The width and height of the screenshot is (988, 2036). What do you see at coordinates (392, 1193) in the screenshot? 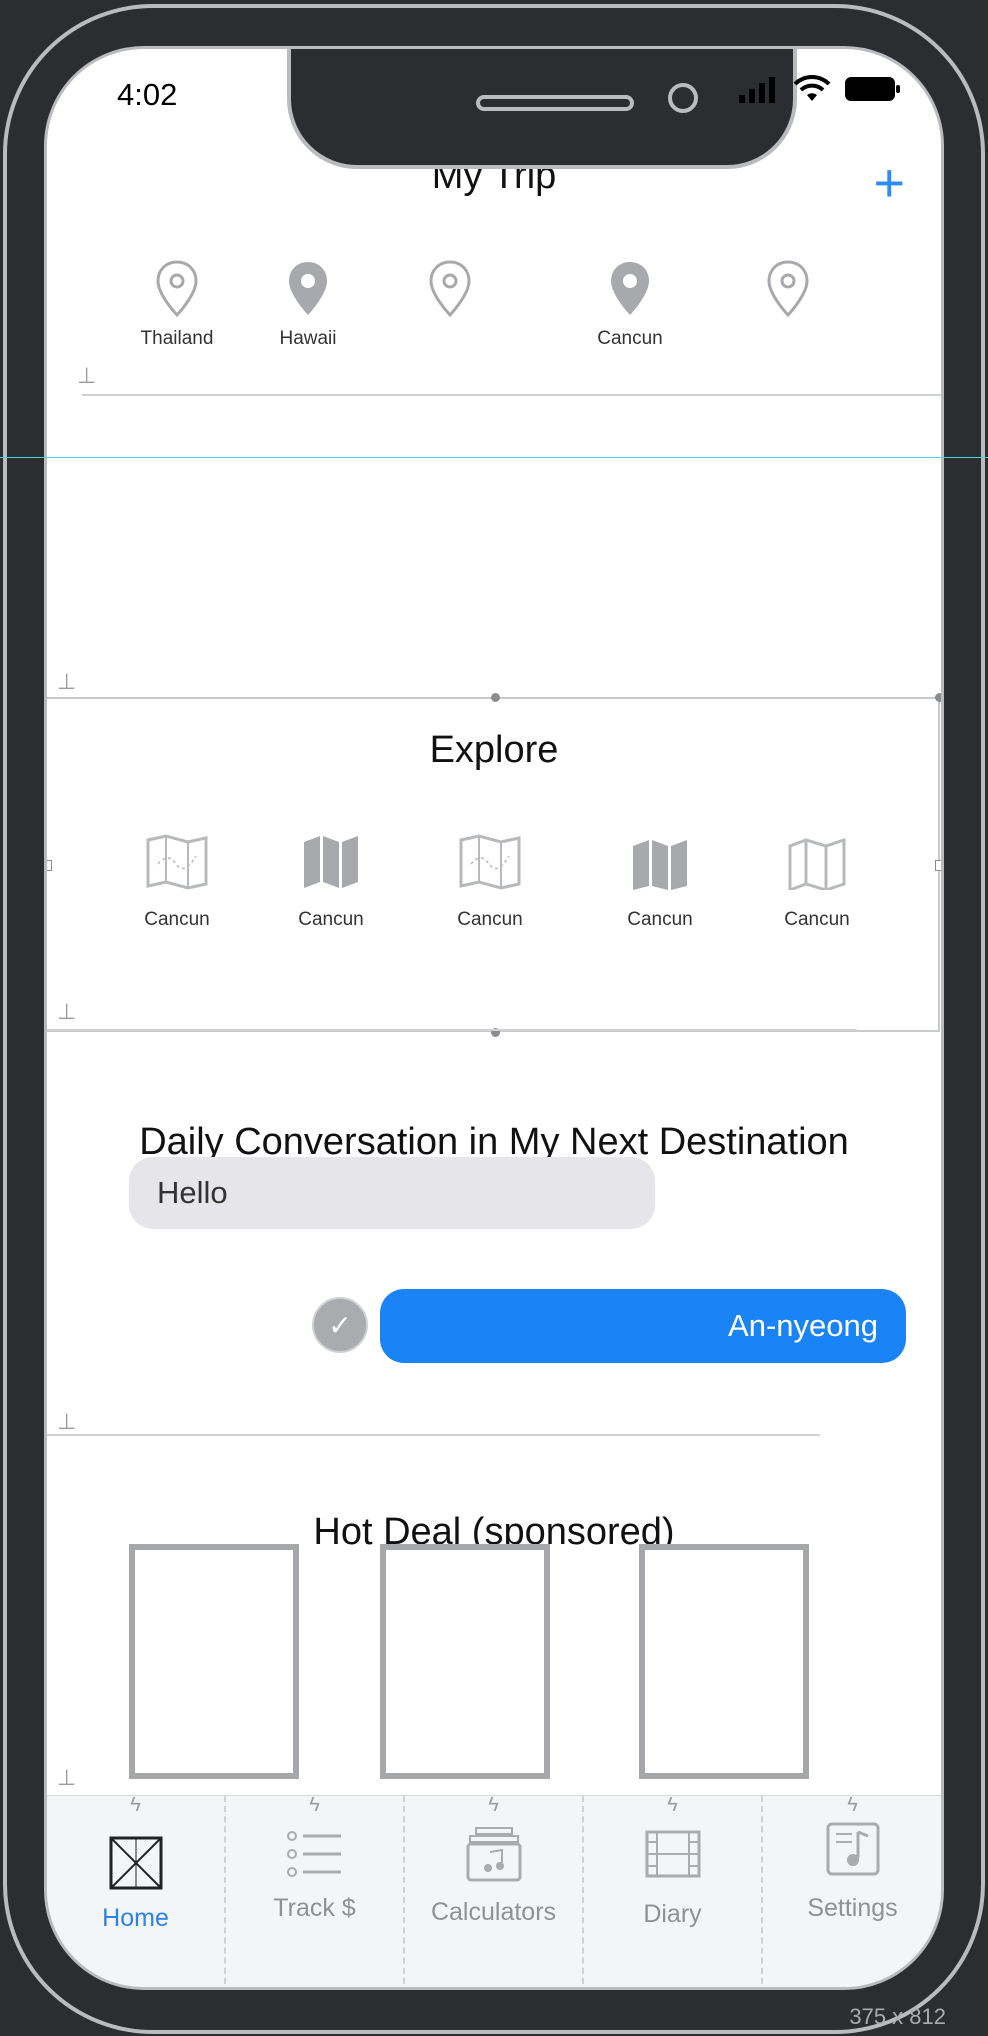
I see `incoming-message-bubble: Hello` at bounding box center [392, 1193].